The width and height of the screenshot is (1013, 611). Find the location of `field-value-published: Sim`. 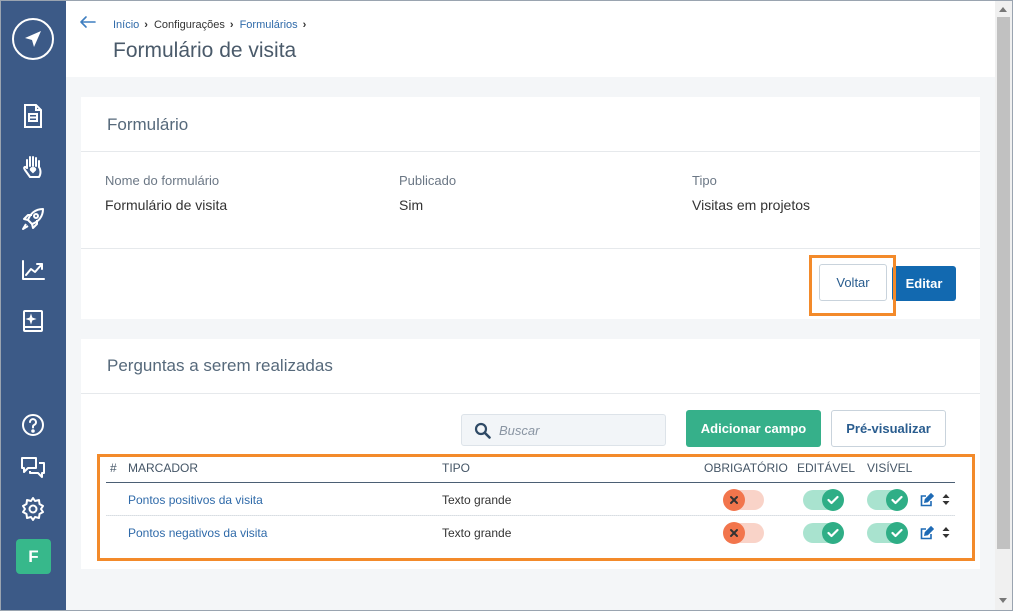

field-value-published: Sim is located at coordinates (411, 205).